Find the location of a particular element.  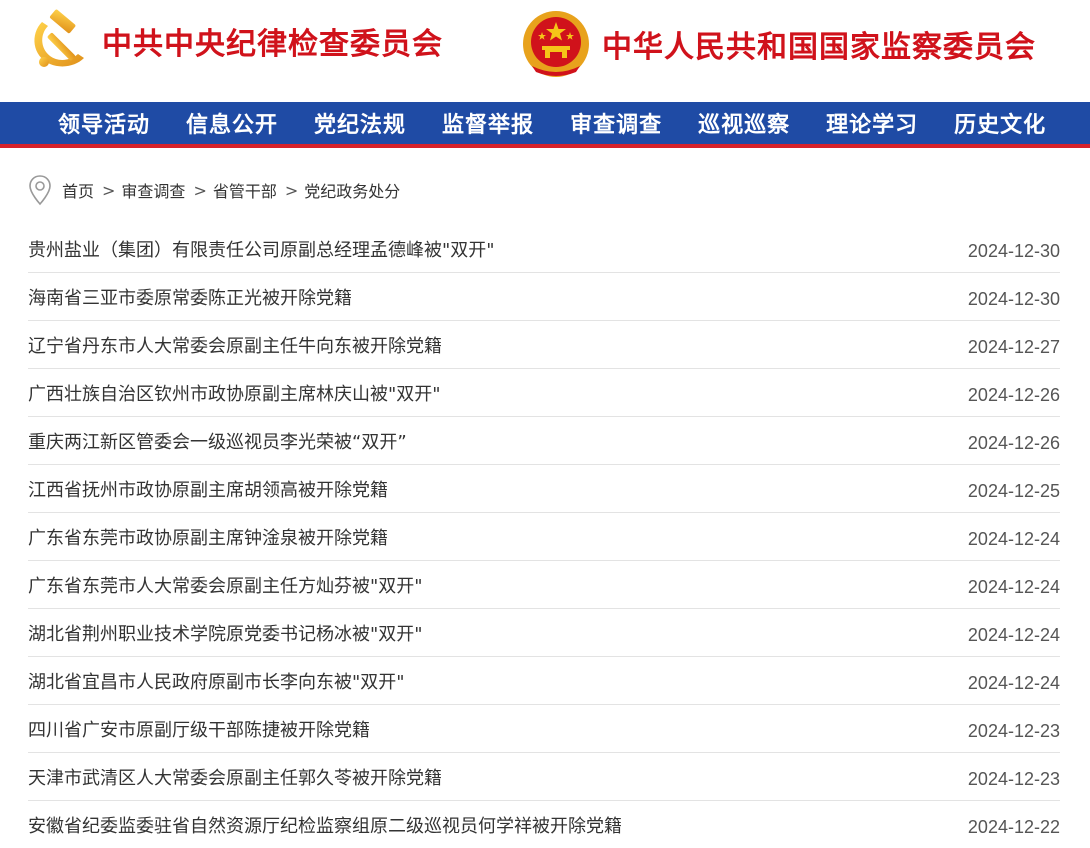

article-title: 重庆两江新区管委会一级巡视员李光荣被“双开” is located at coordinates (217, 441).